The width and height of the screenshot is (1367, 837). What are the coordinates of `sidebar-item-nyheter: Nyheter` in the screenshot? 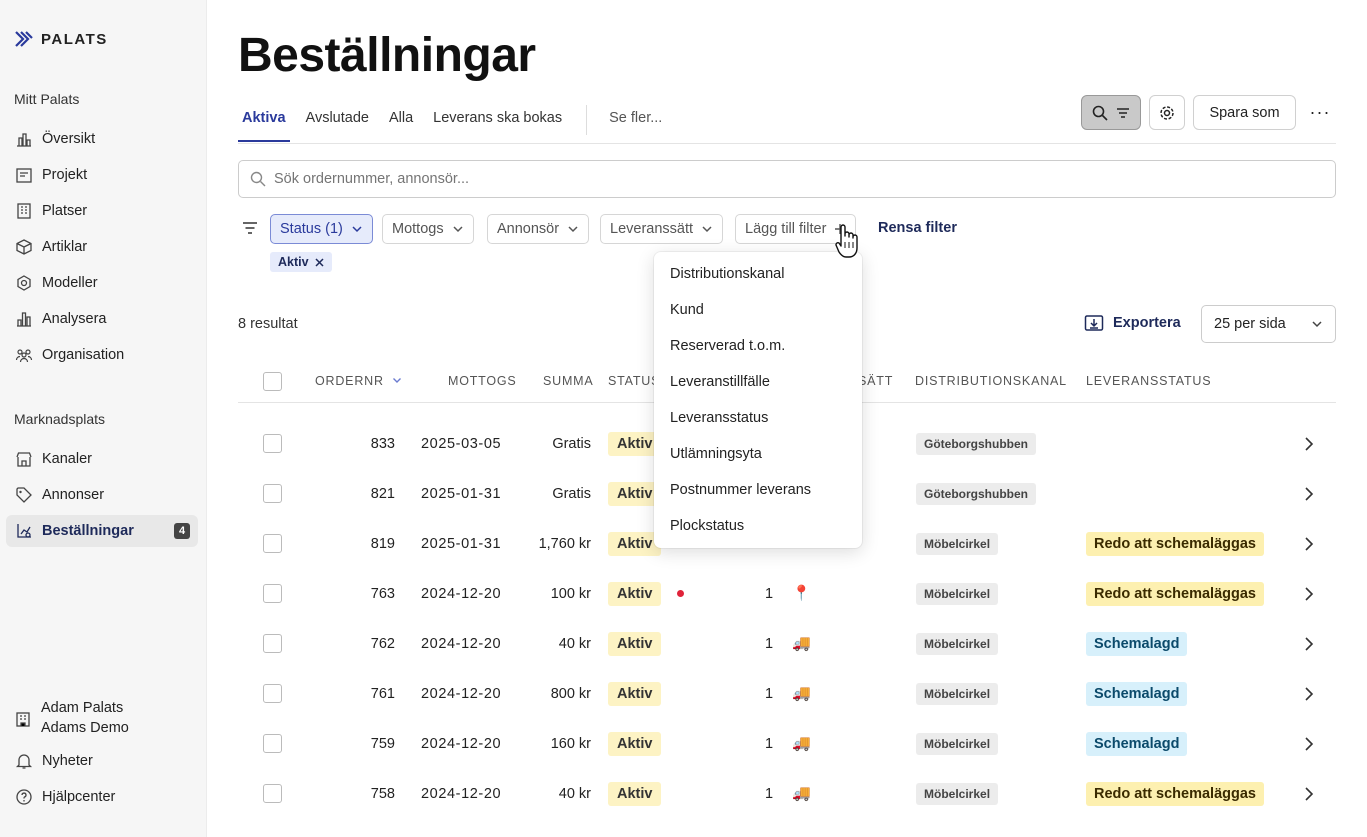 It's located at (102, 761).